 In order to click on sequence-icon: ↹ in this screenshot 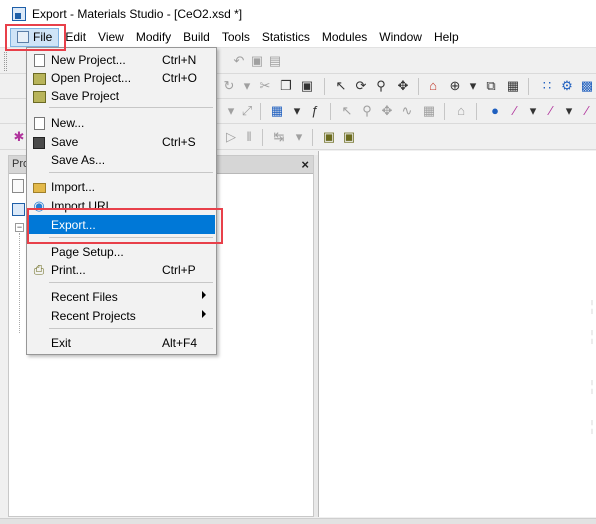, I will do `click(279, 137)`.